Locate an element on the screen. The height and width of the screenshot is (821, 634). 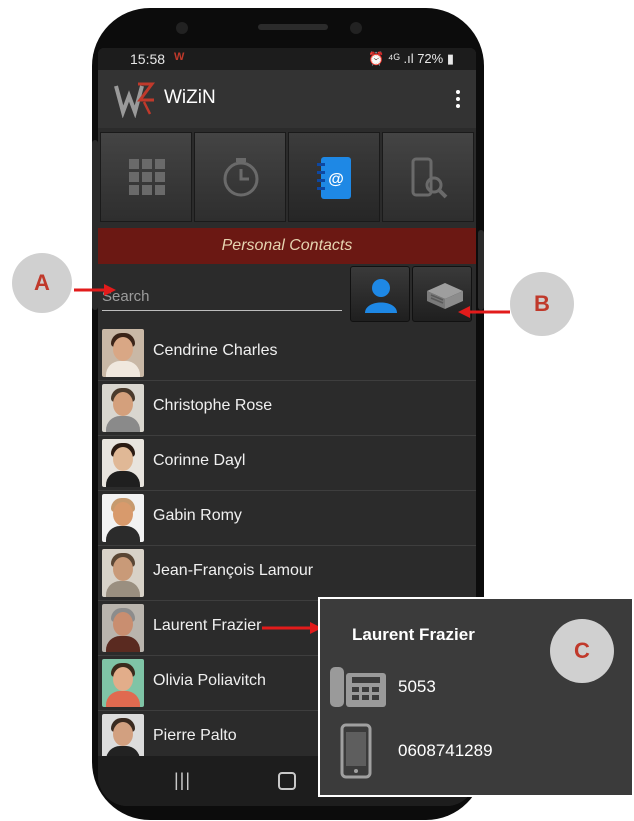
tab-bar: @ is located at coordinates (287, 178).